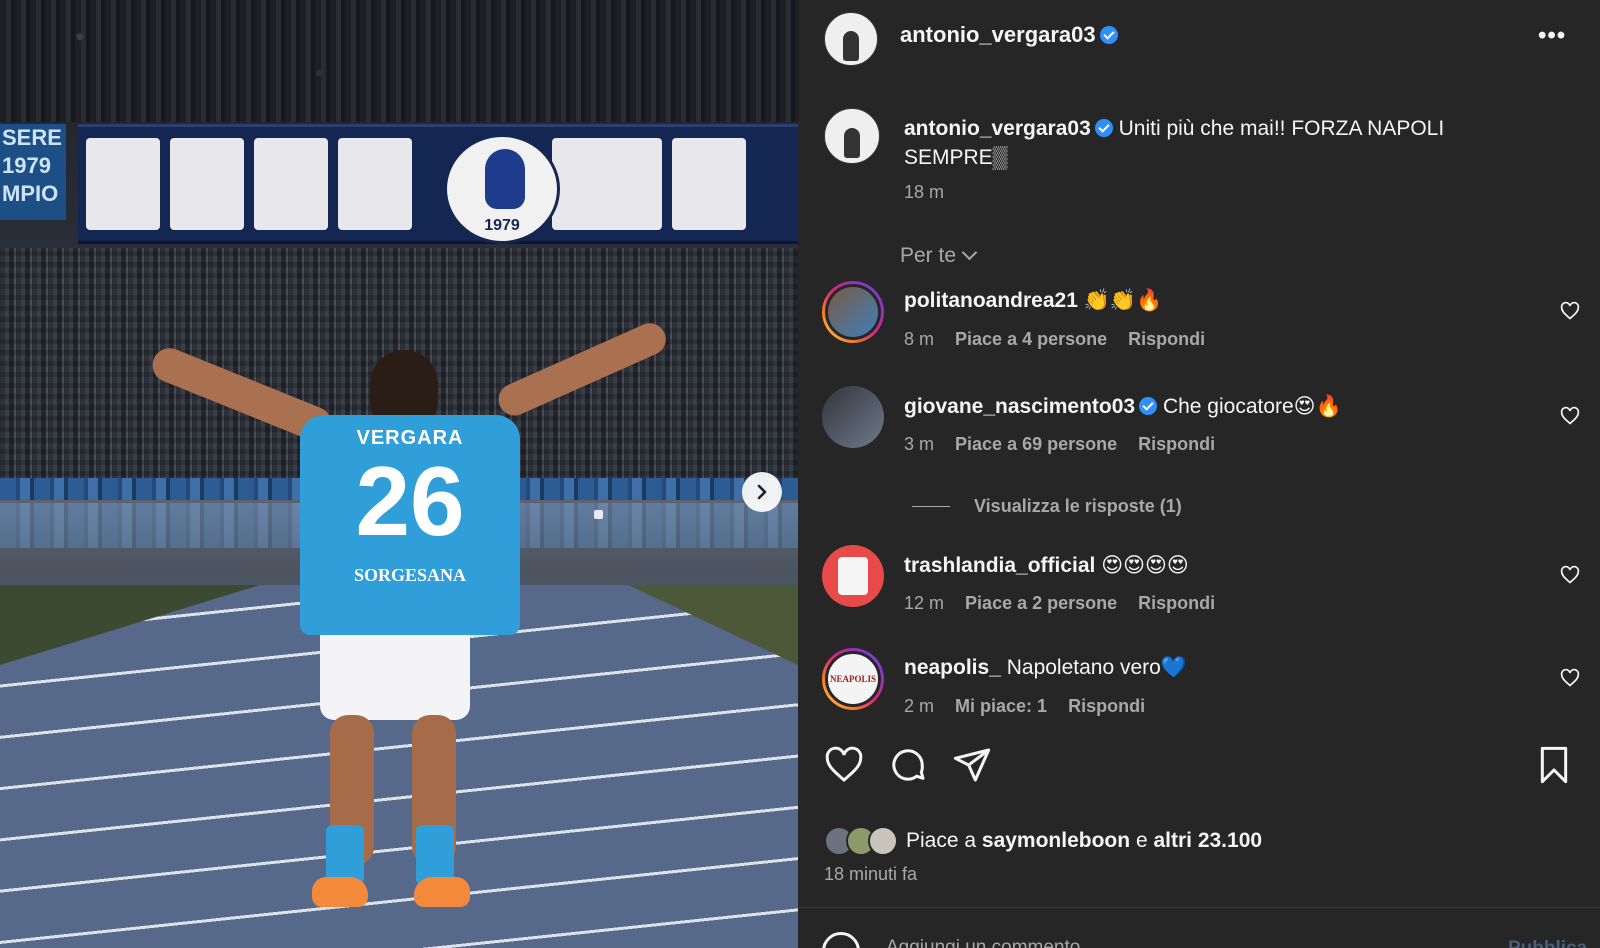  What do you see at coordinates (883, 841) in the screenshot?
I see `liker-avatar` at bounding box center [883, 841].